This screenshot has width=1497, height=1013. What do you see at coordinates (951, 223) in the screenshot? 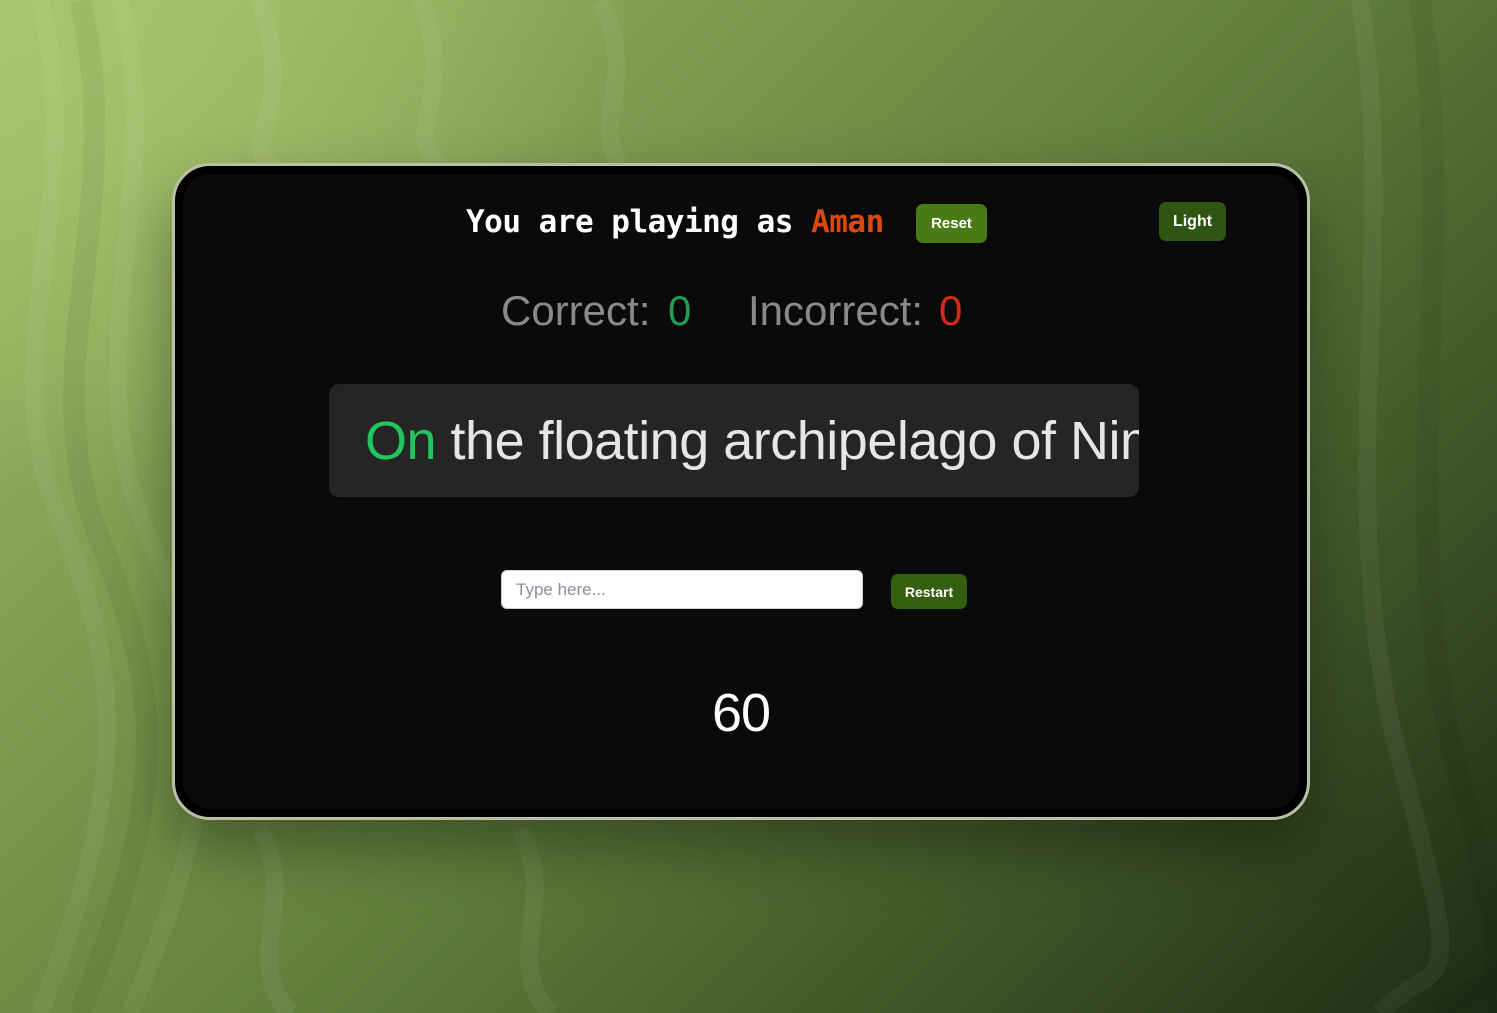
I see `reset-button: Reset` at bounding box center [951, 223].